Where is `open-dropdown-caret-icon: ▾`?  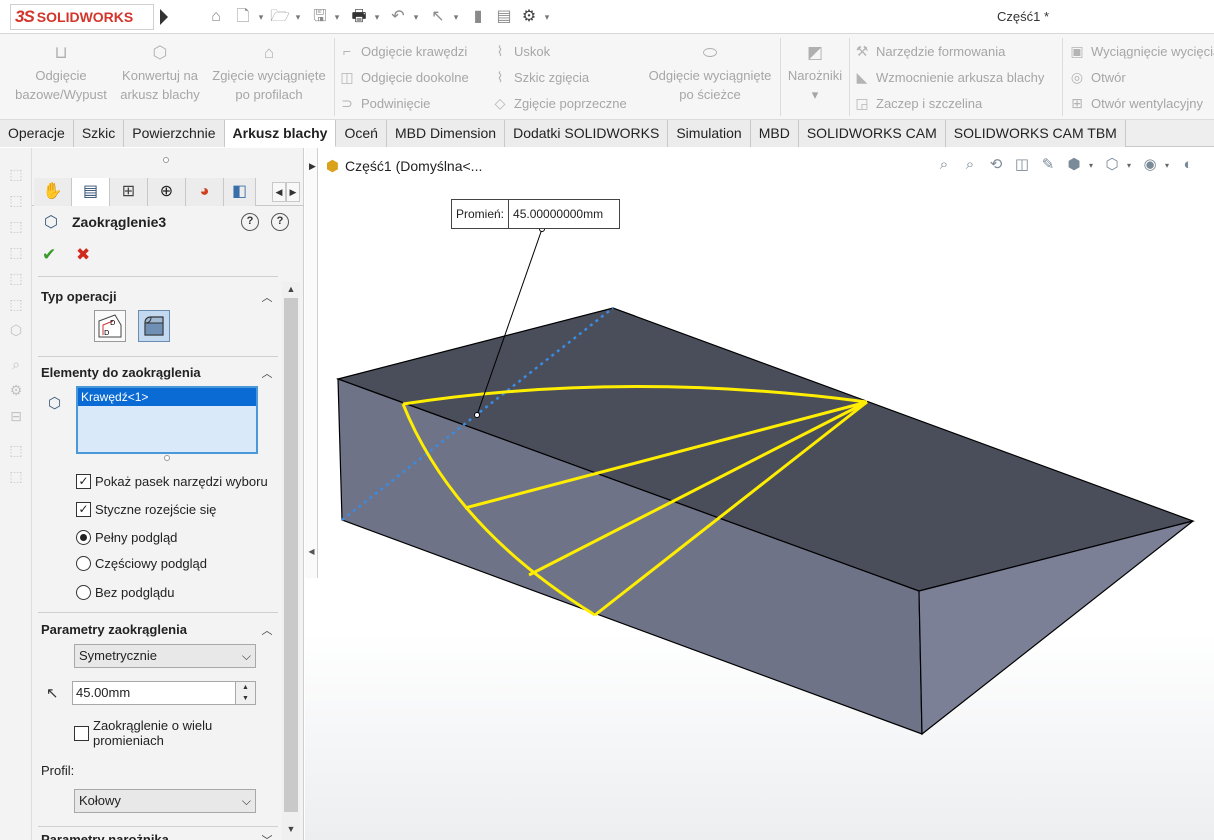
open-dropdown-caret-icon: ▾ is located at coordinates (298, 17).